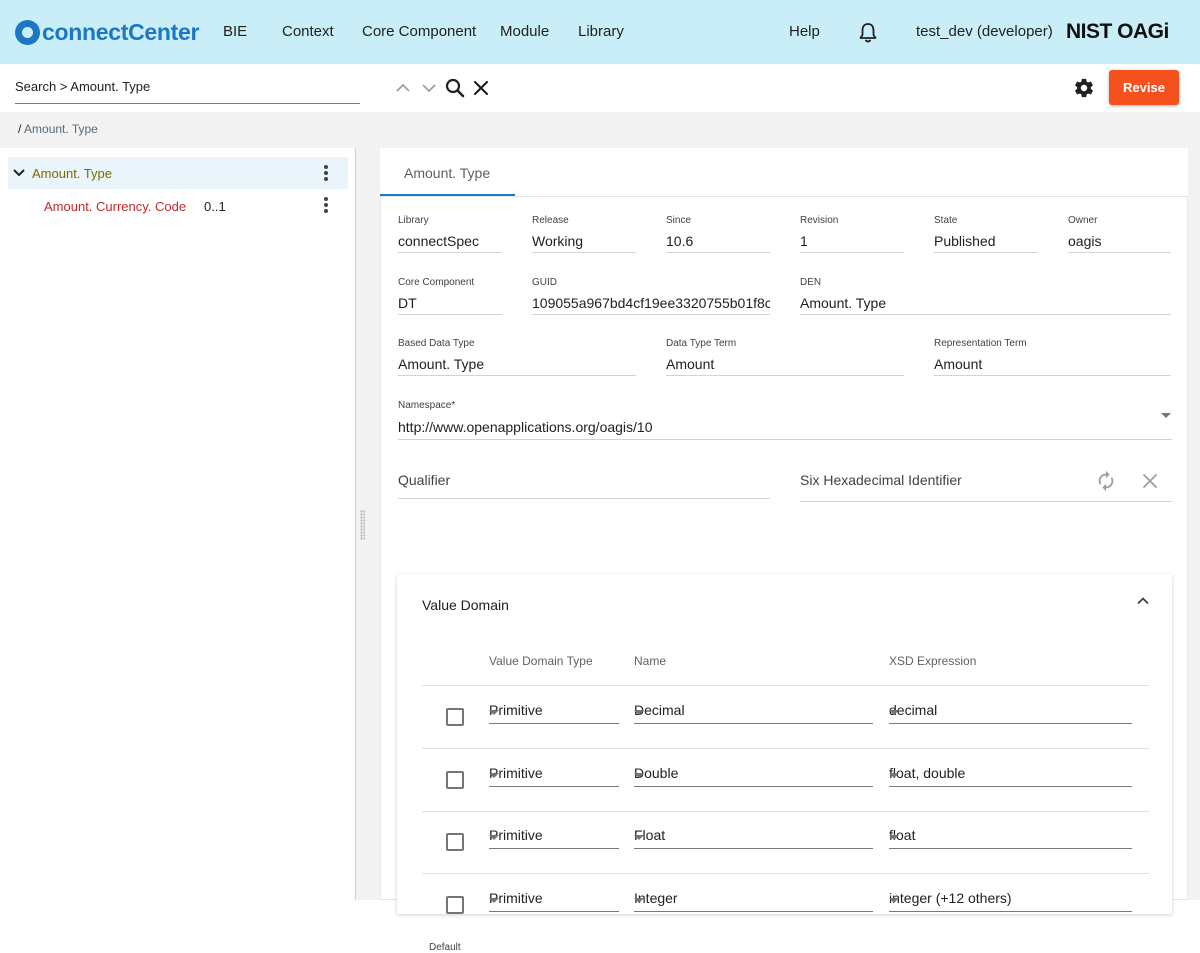  Describe the element at coordinates (651, 296) in the screenshot. I see `guid-field: GUID 109055a967bd4cf19ee3320755b01f8c` at that location.